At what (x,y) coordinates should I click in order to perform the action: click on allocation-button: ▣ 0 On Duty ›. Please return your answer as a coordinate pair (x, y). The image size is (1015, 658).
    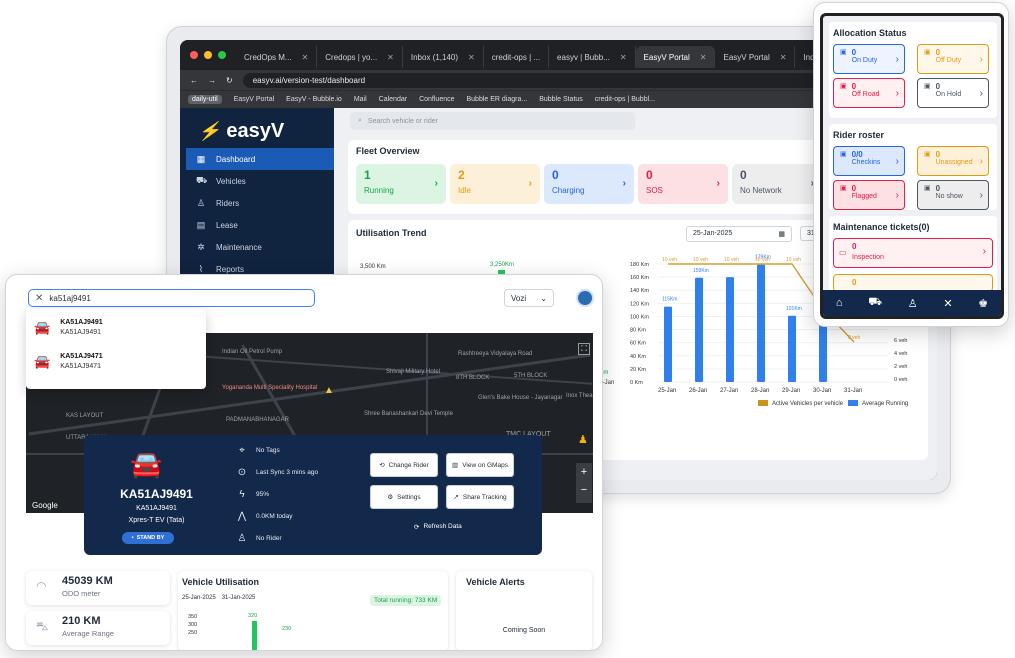
    Looking at the image, I should click on (869, 59).